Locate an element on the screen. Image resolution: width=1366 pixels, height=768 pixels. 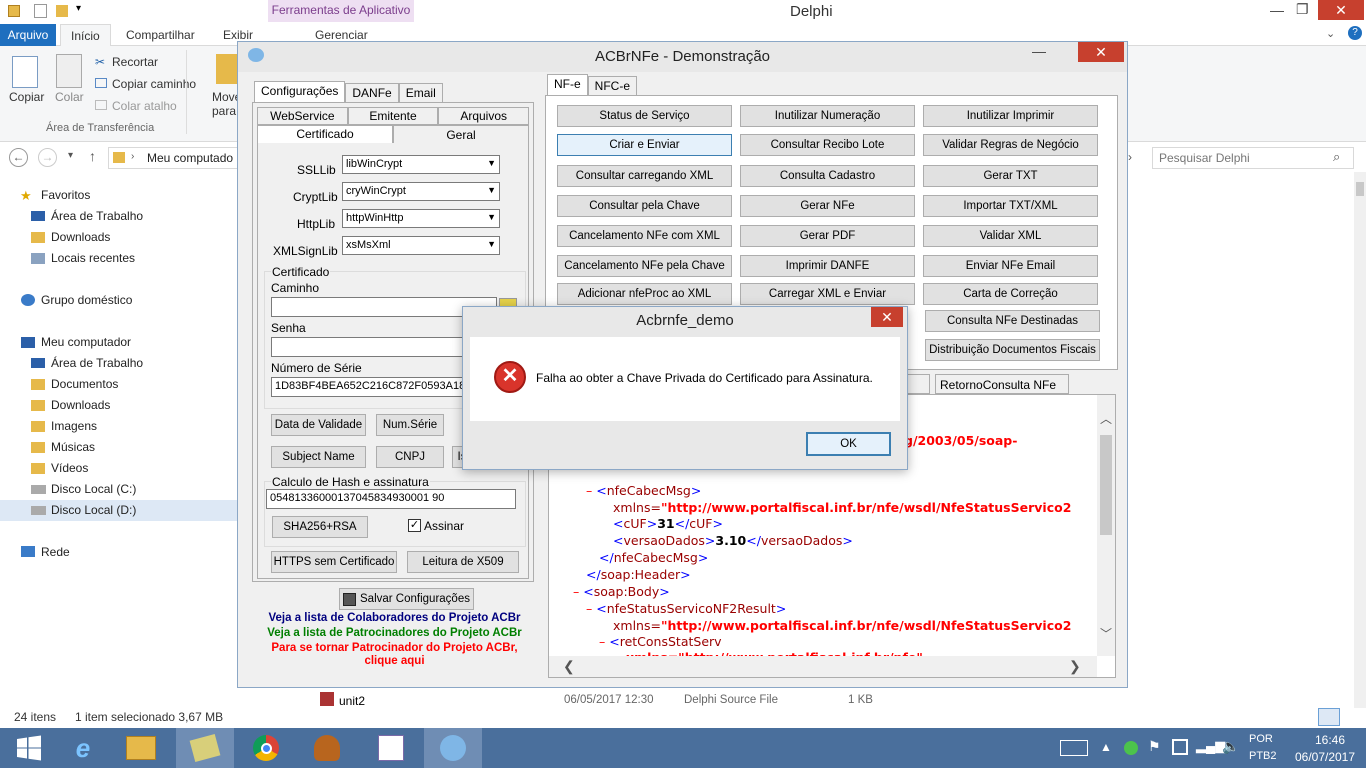
cnpj-button: CNPJ is located at coordinates (410, 457).